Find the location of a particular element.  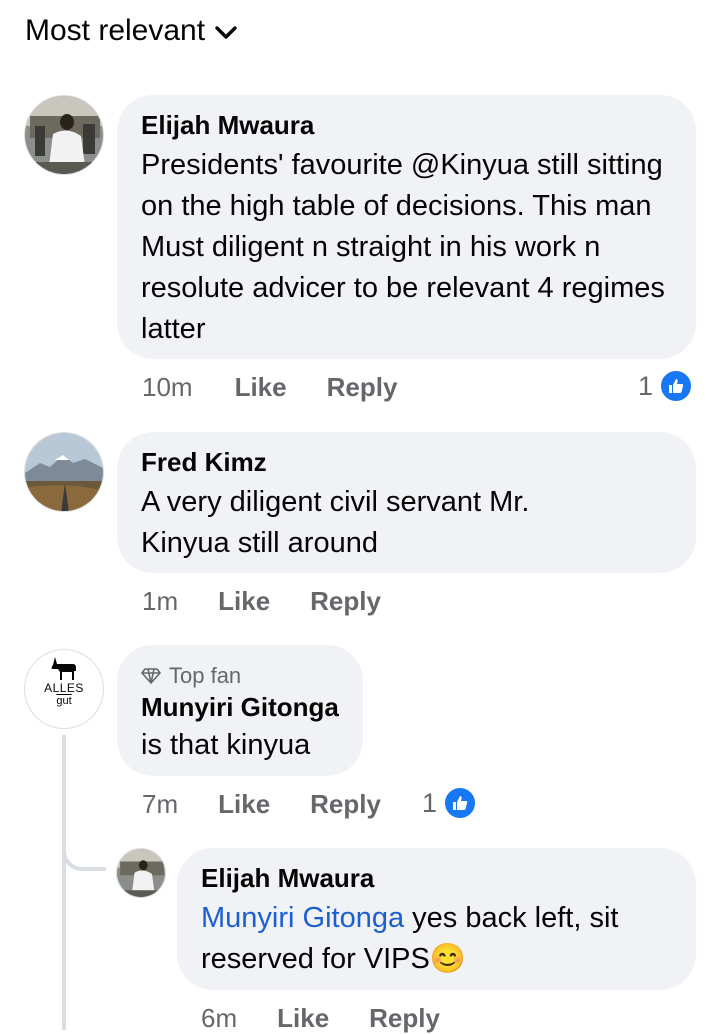

comment-actions: 7m Like Reply is located at coordinates (261, 804).